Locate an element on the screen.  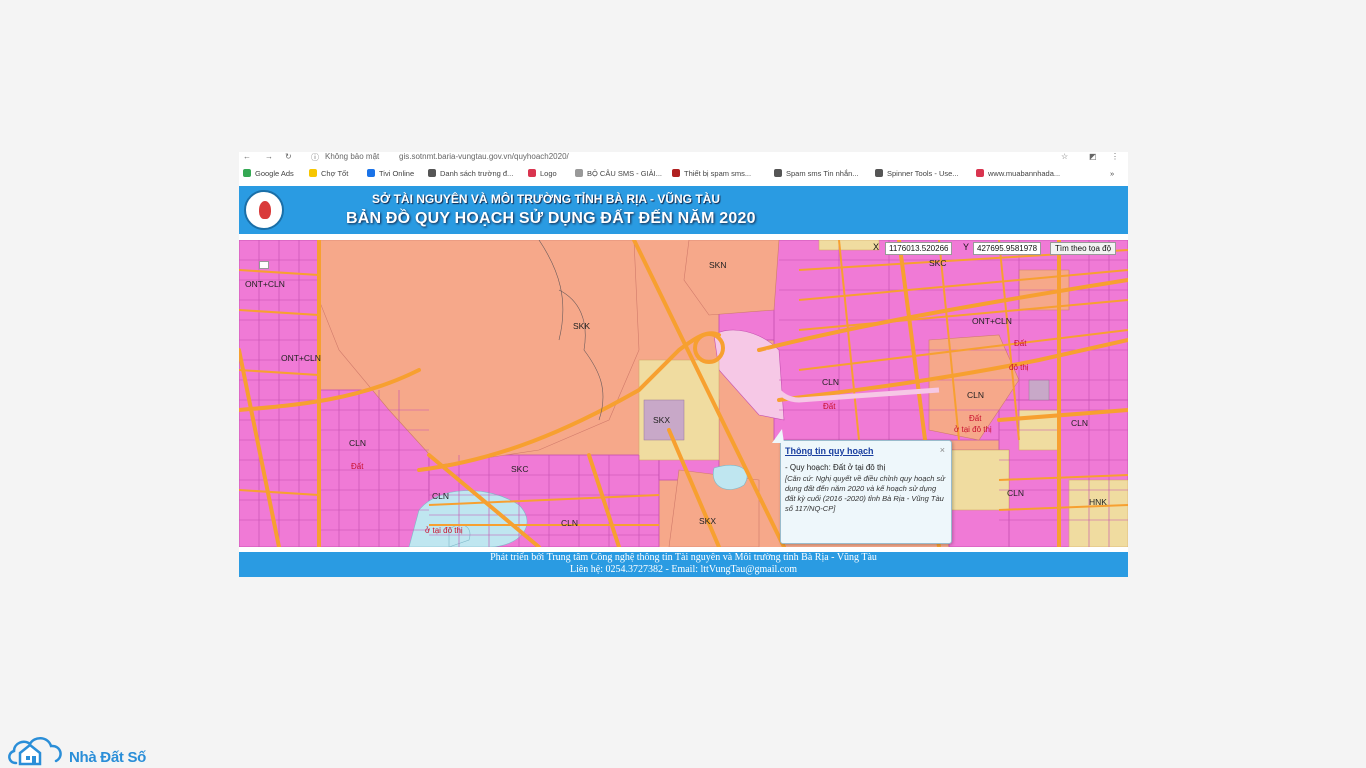
popup-title: Thông tin quy hoạch is located at coordinates (829, 451).